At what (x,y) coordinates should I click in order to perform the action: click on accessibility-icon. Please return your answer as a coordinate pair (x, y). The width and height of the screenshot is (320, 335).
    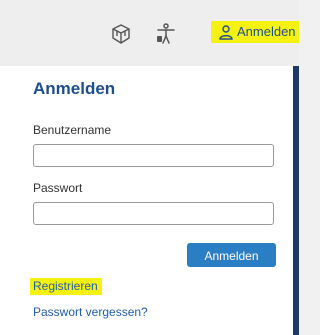
    Looking at the image, I should click on (165, 34).